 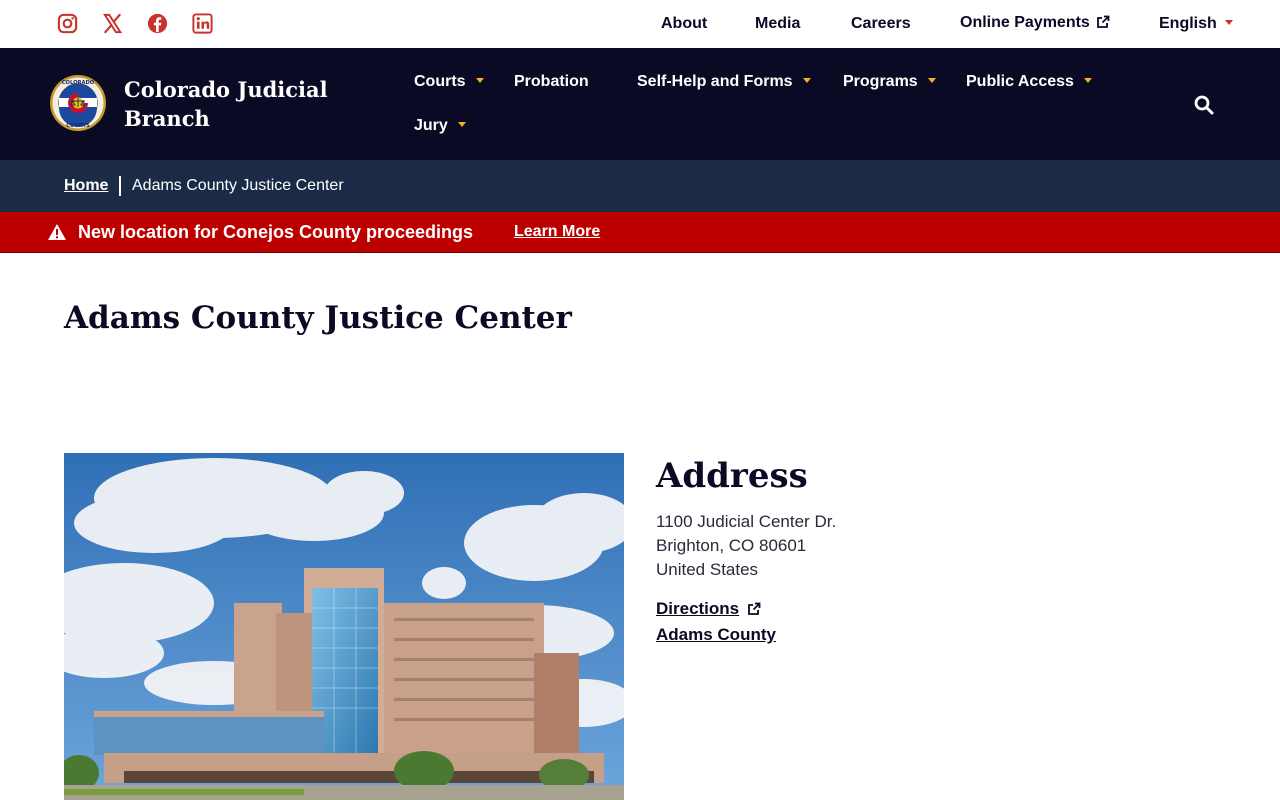 I want to click on online-payments-link: Online Payments, so click(x=1035, y=23).